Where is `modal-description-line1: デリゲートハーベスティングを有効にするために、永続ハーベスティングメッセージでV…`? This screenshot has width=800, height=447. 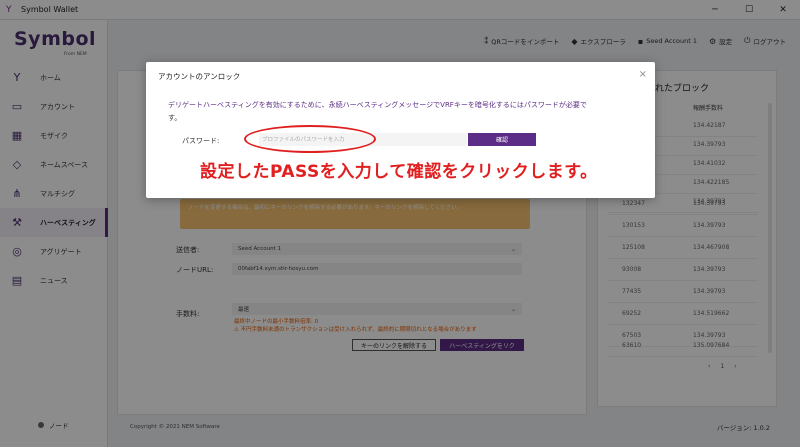
modal-description-line1: デリゲートハーベスティングを有効にするために、永続ハーベスティングメッセージでV… is located at coordinates (377, 105).